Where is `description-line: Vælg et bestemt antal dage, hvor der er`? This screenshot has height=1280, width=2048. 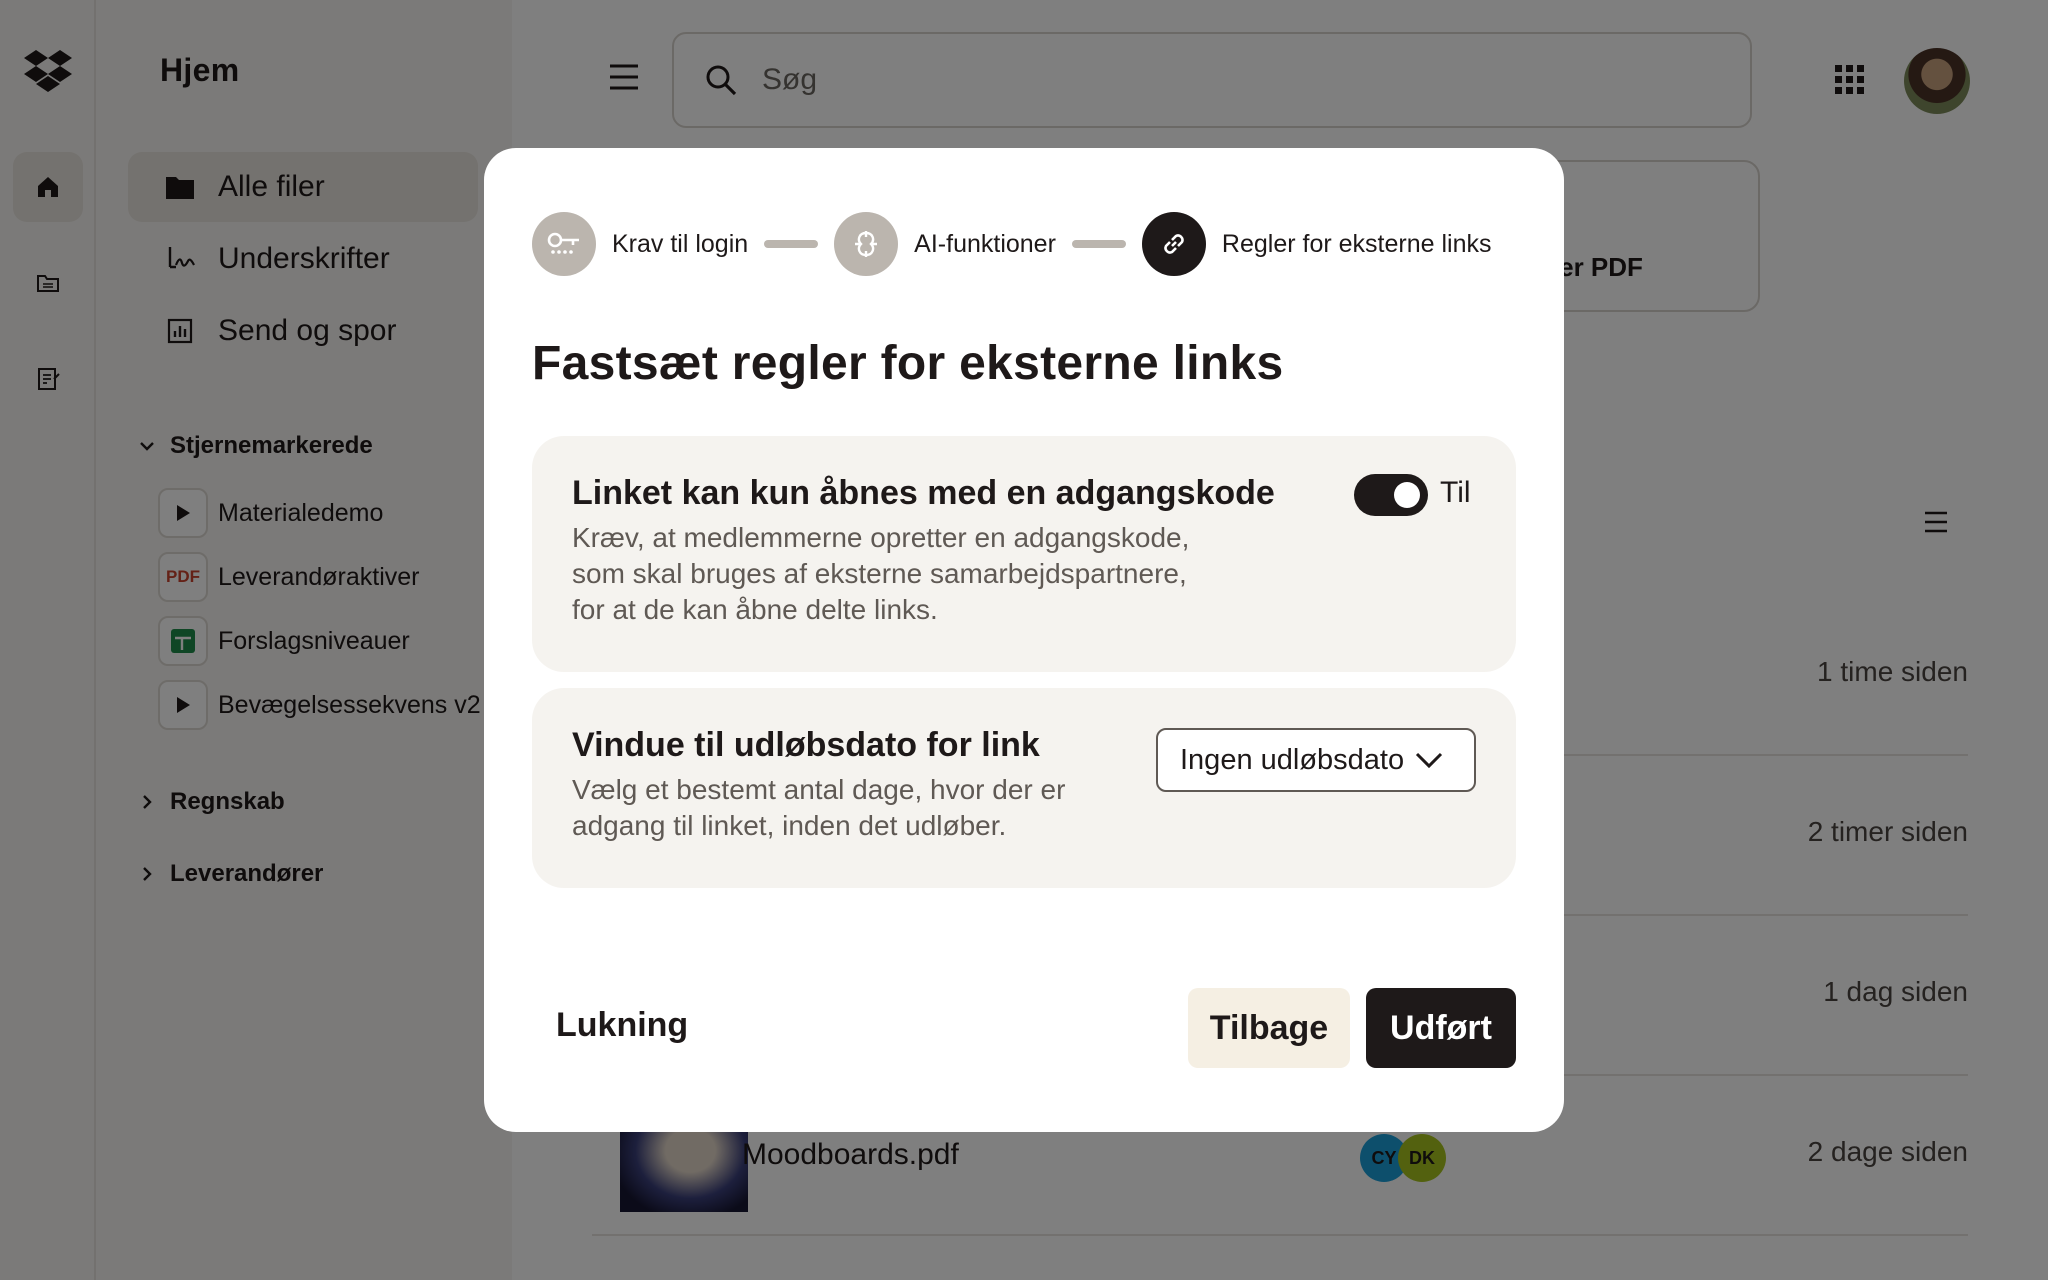 description-line: Vælg et bestemt antal dage, hvor der er is located at coordinates (819, 789).